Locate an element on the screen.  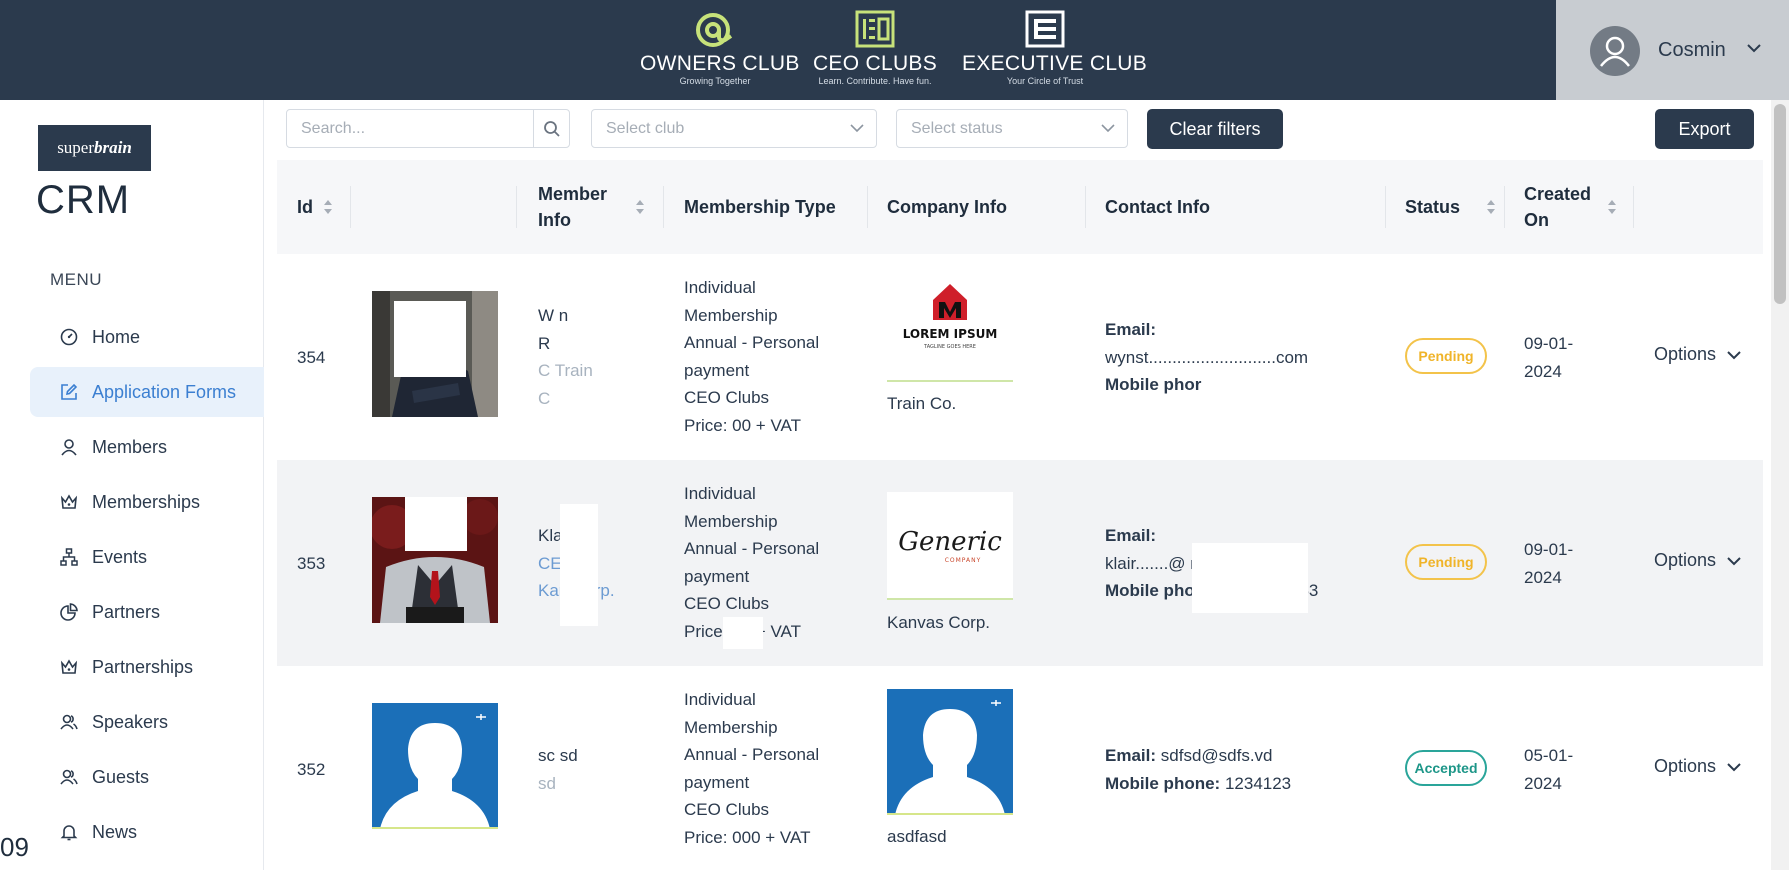
menu-label: MENU is located at coordinates (76, 279).